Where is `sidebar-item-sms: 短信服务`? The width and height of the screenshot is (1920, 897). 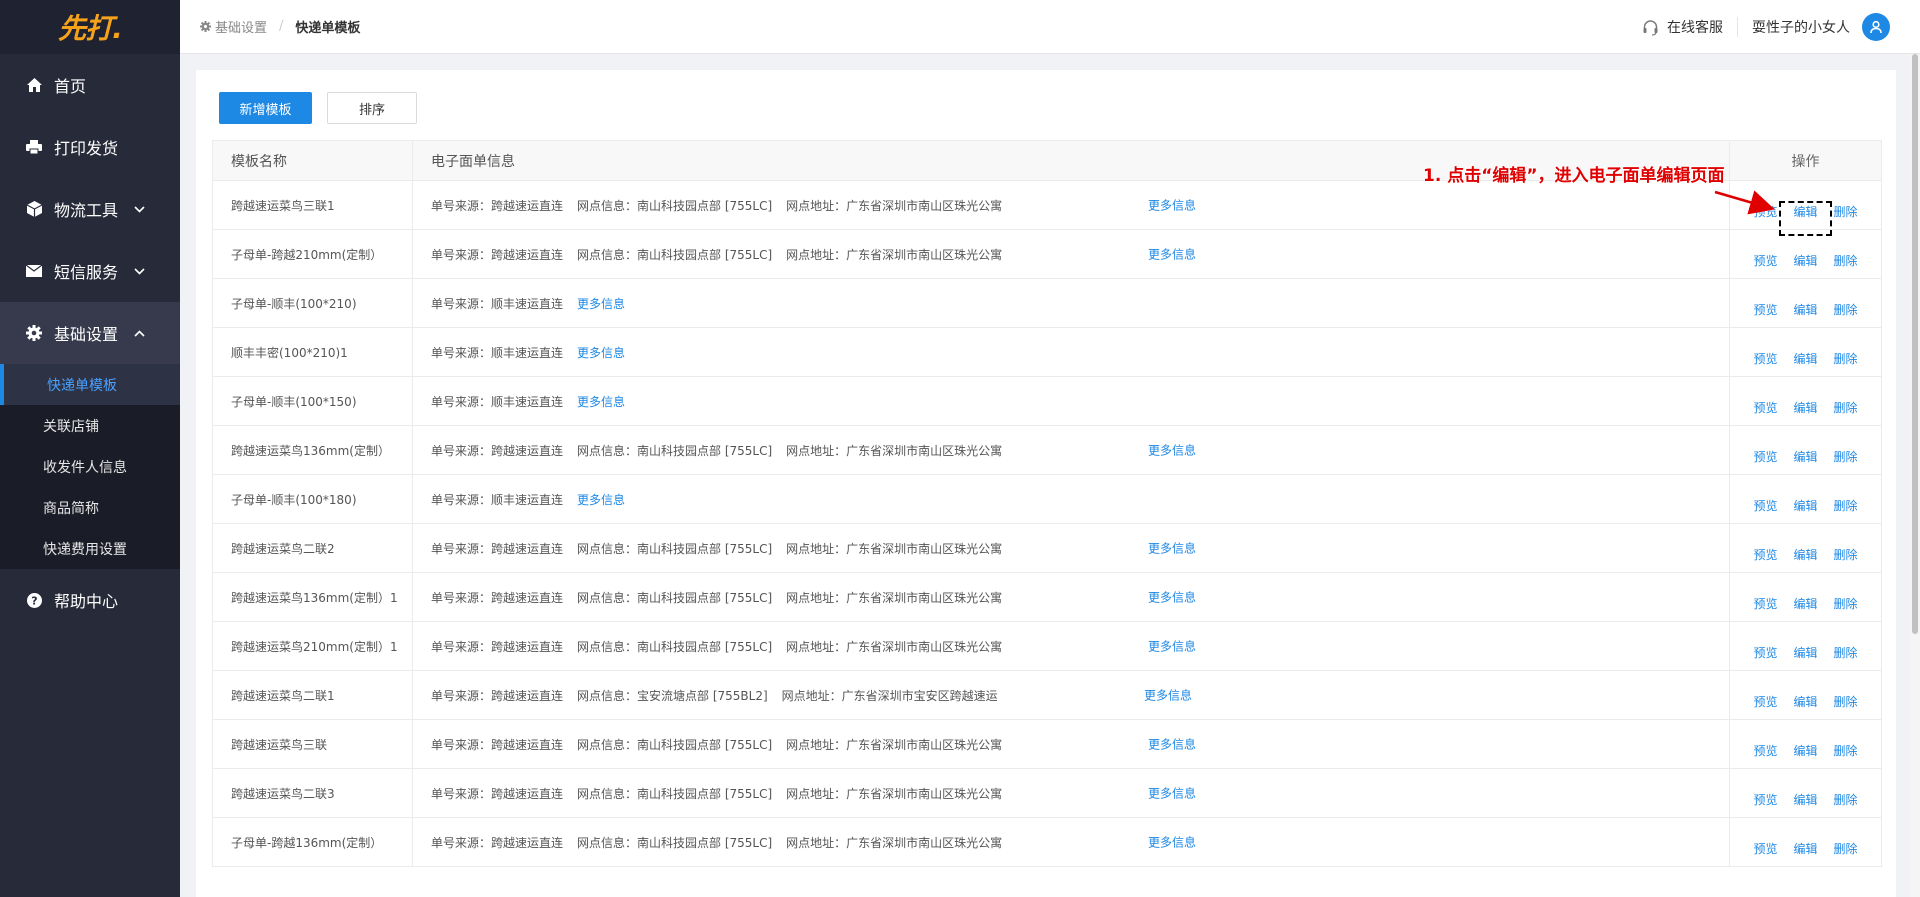 sidebar-item-sms: 短信服务 is located at coordinates (90, 271).